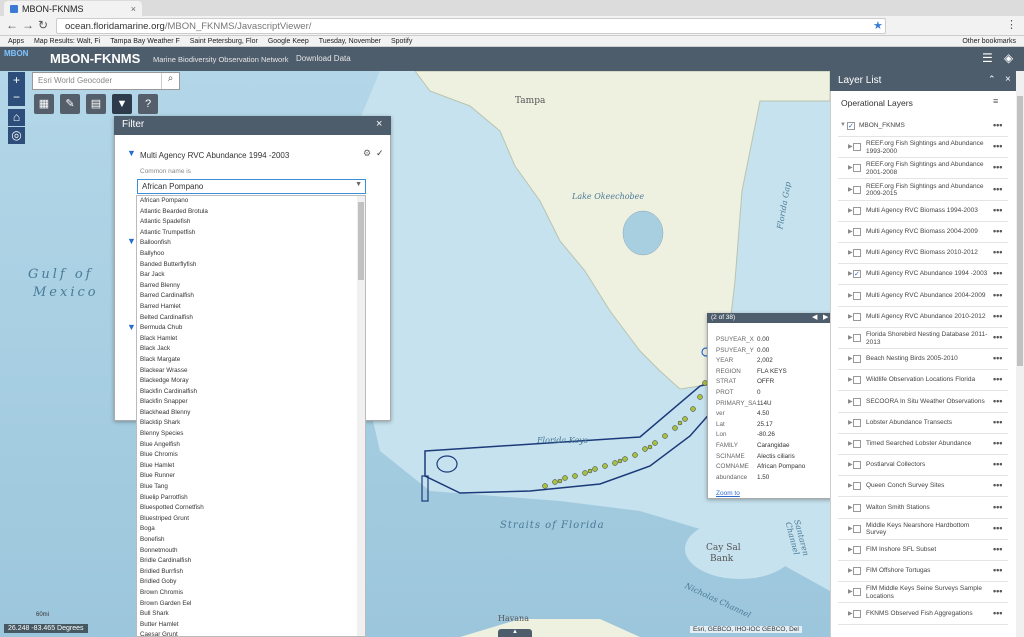  What do you see at coordinates (44, 104) in the screenshot?
I see `basemap-gallery-icon: ▦` at bounding box center [44, 104].